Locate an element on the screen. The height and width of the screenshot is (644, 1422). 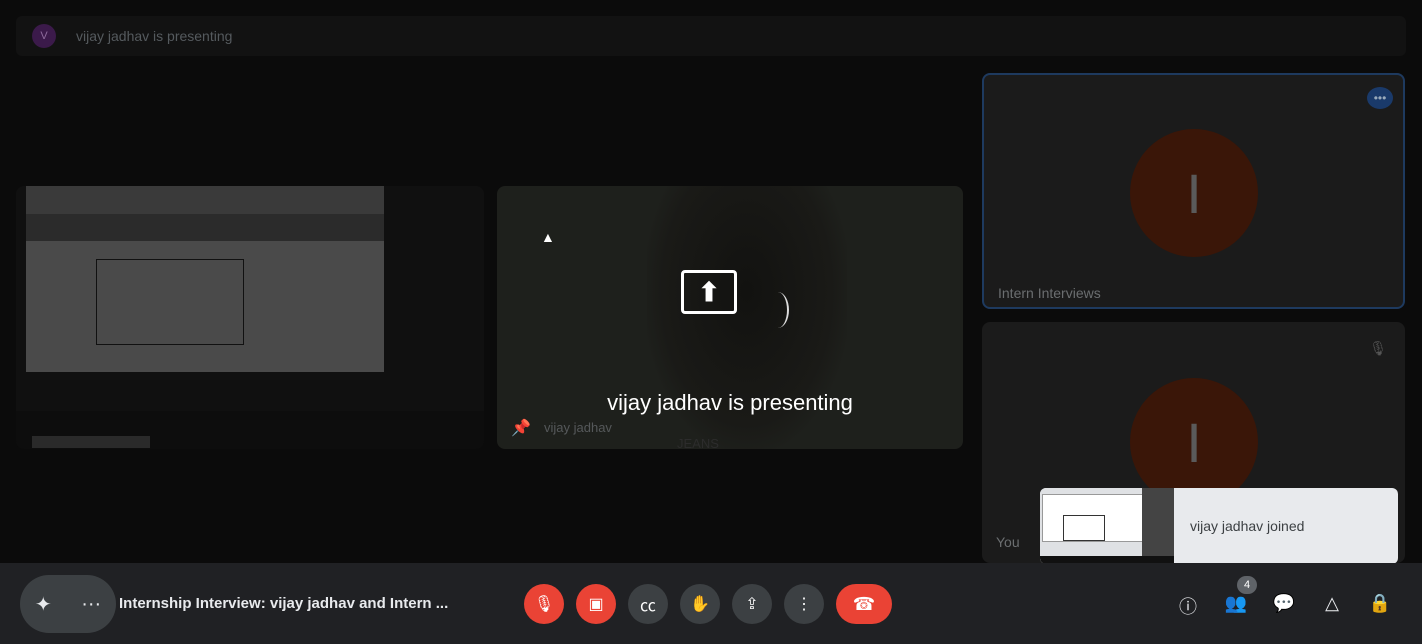
participant-name: You is located at coordinates (1008, 542).